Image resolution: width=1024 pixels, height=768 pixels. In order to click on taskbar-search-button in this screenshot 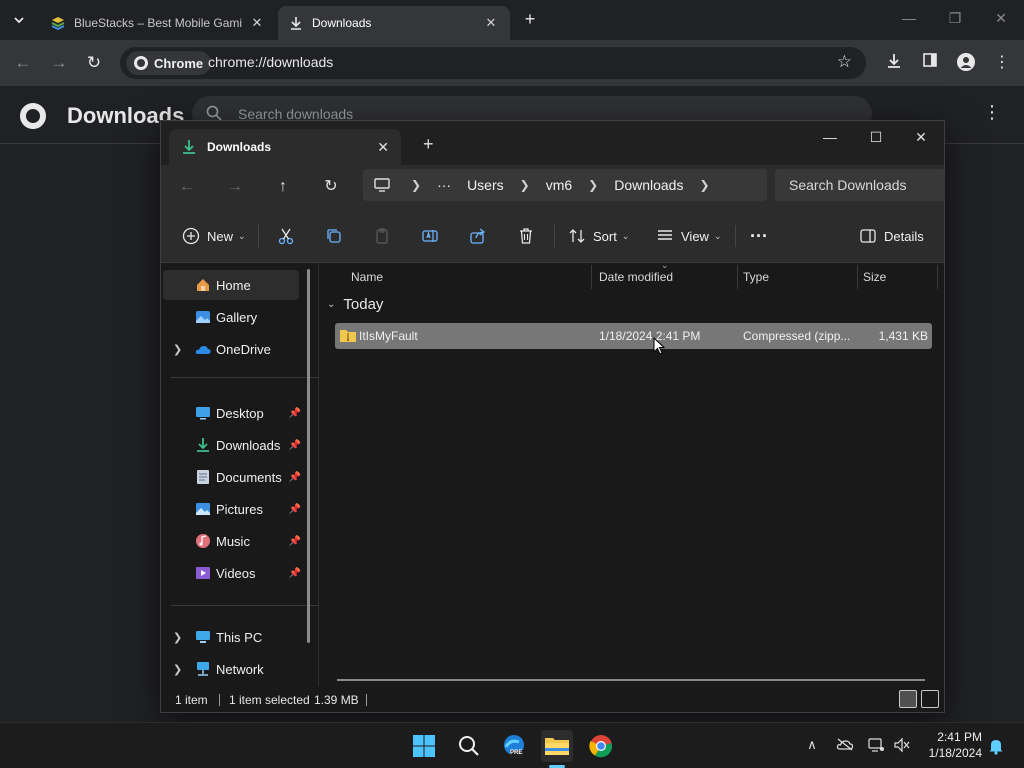, I will do `click(469, 746)`.